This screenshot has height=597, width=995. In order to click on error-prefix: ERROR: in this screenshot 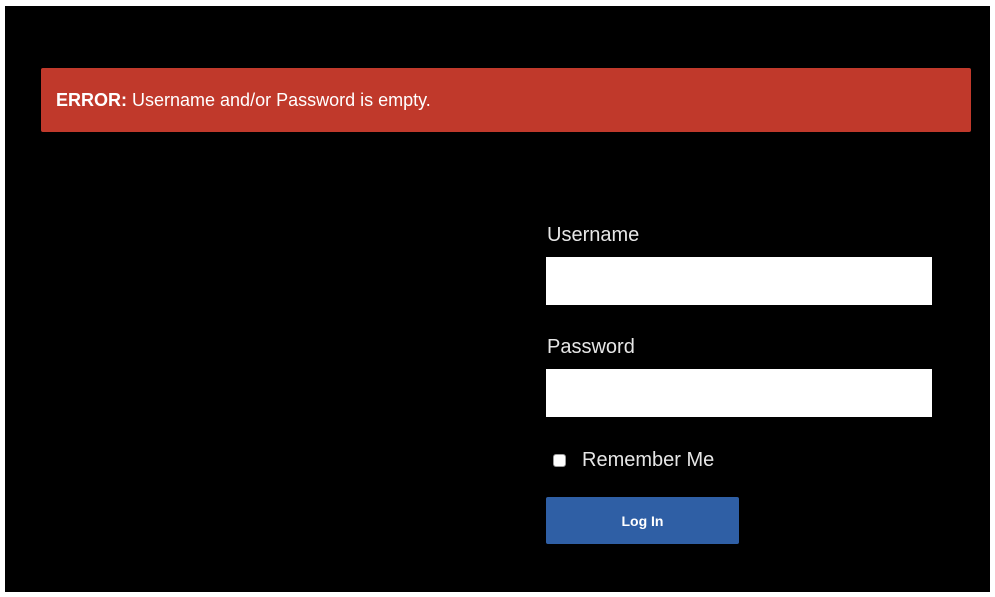, I will do `click(91, 100)`.